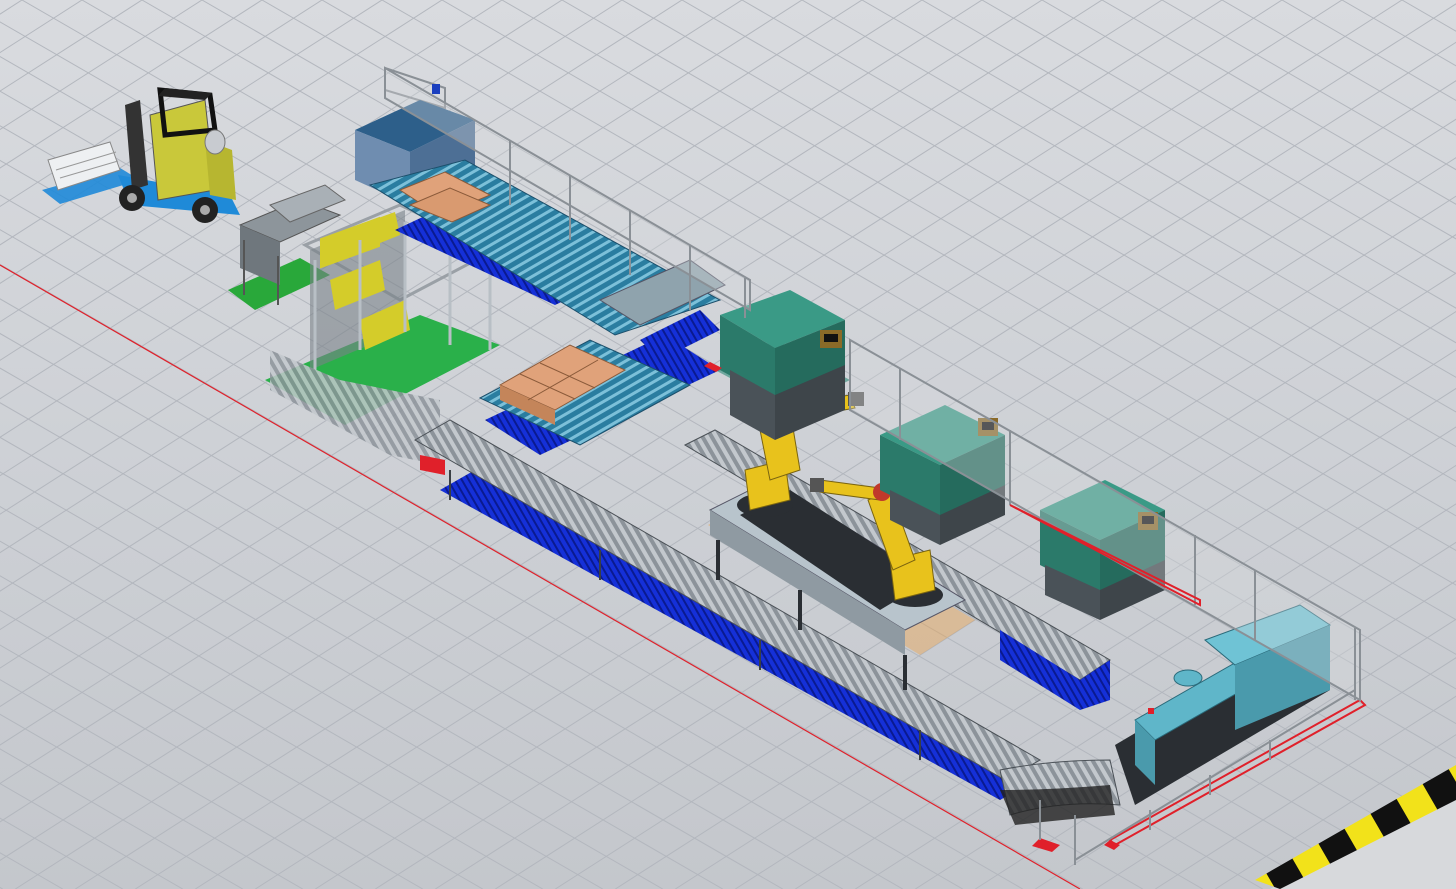  What do you see at coordinates (1060, 805) in the screenshot?
I see `curved-conveyor` at bounding box center [1060, 805].